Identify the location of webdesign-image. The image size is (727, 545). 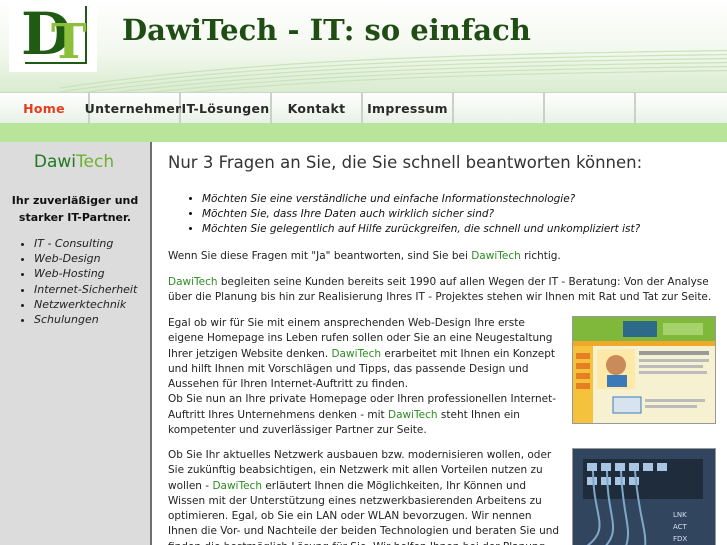
(644, 370).